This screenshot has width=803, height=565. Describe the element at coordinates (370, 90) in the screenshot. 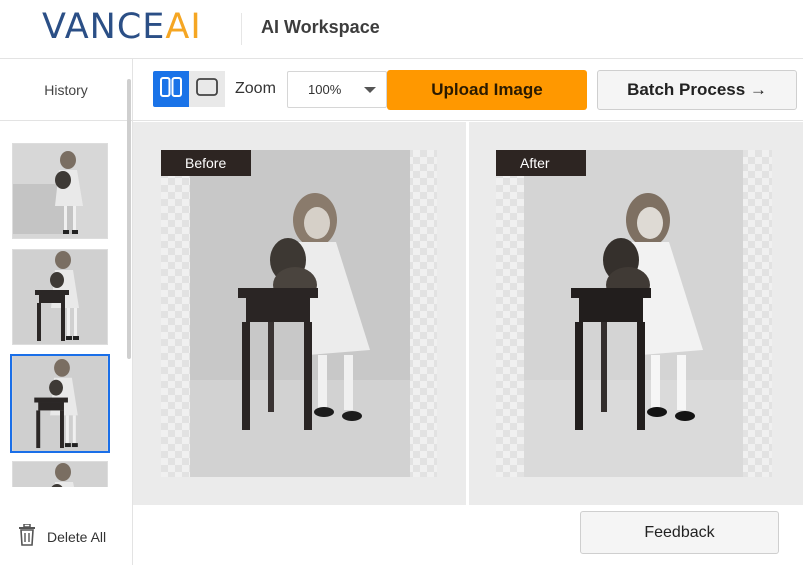

I see `chevron-down-icon` at that location.